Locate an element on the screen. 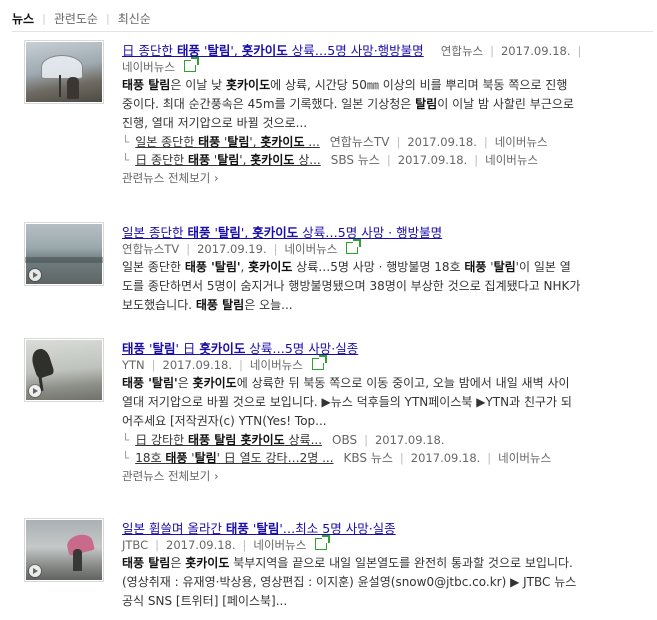 The width and height of the screenshot is (657, 620). related-news-source: OBS is located at coordinates (344, 440).